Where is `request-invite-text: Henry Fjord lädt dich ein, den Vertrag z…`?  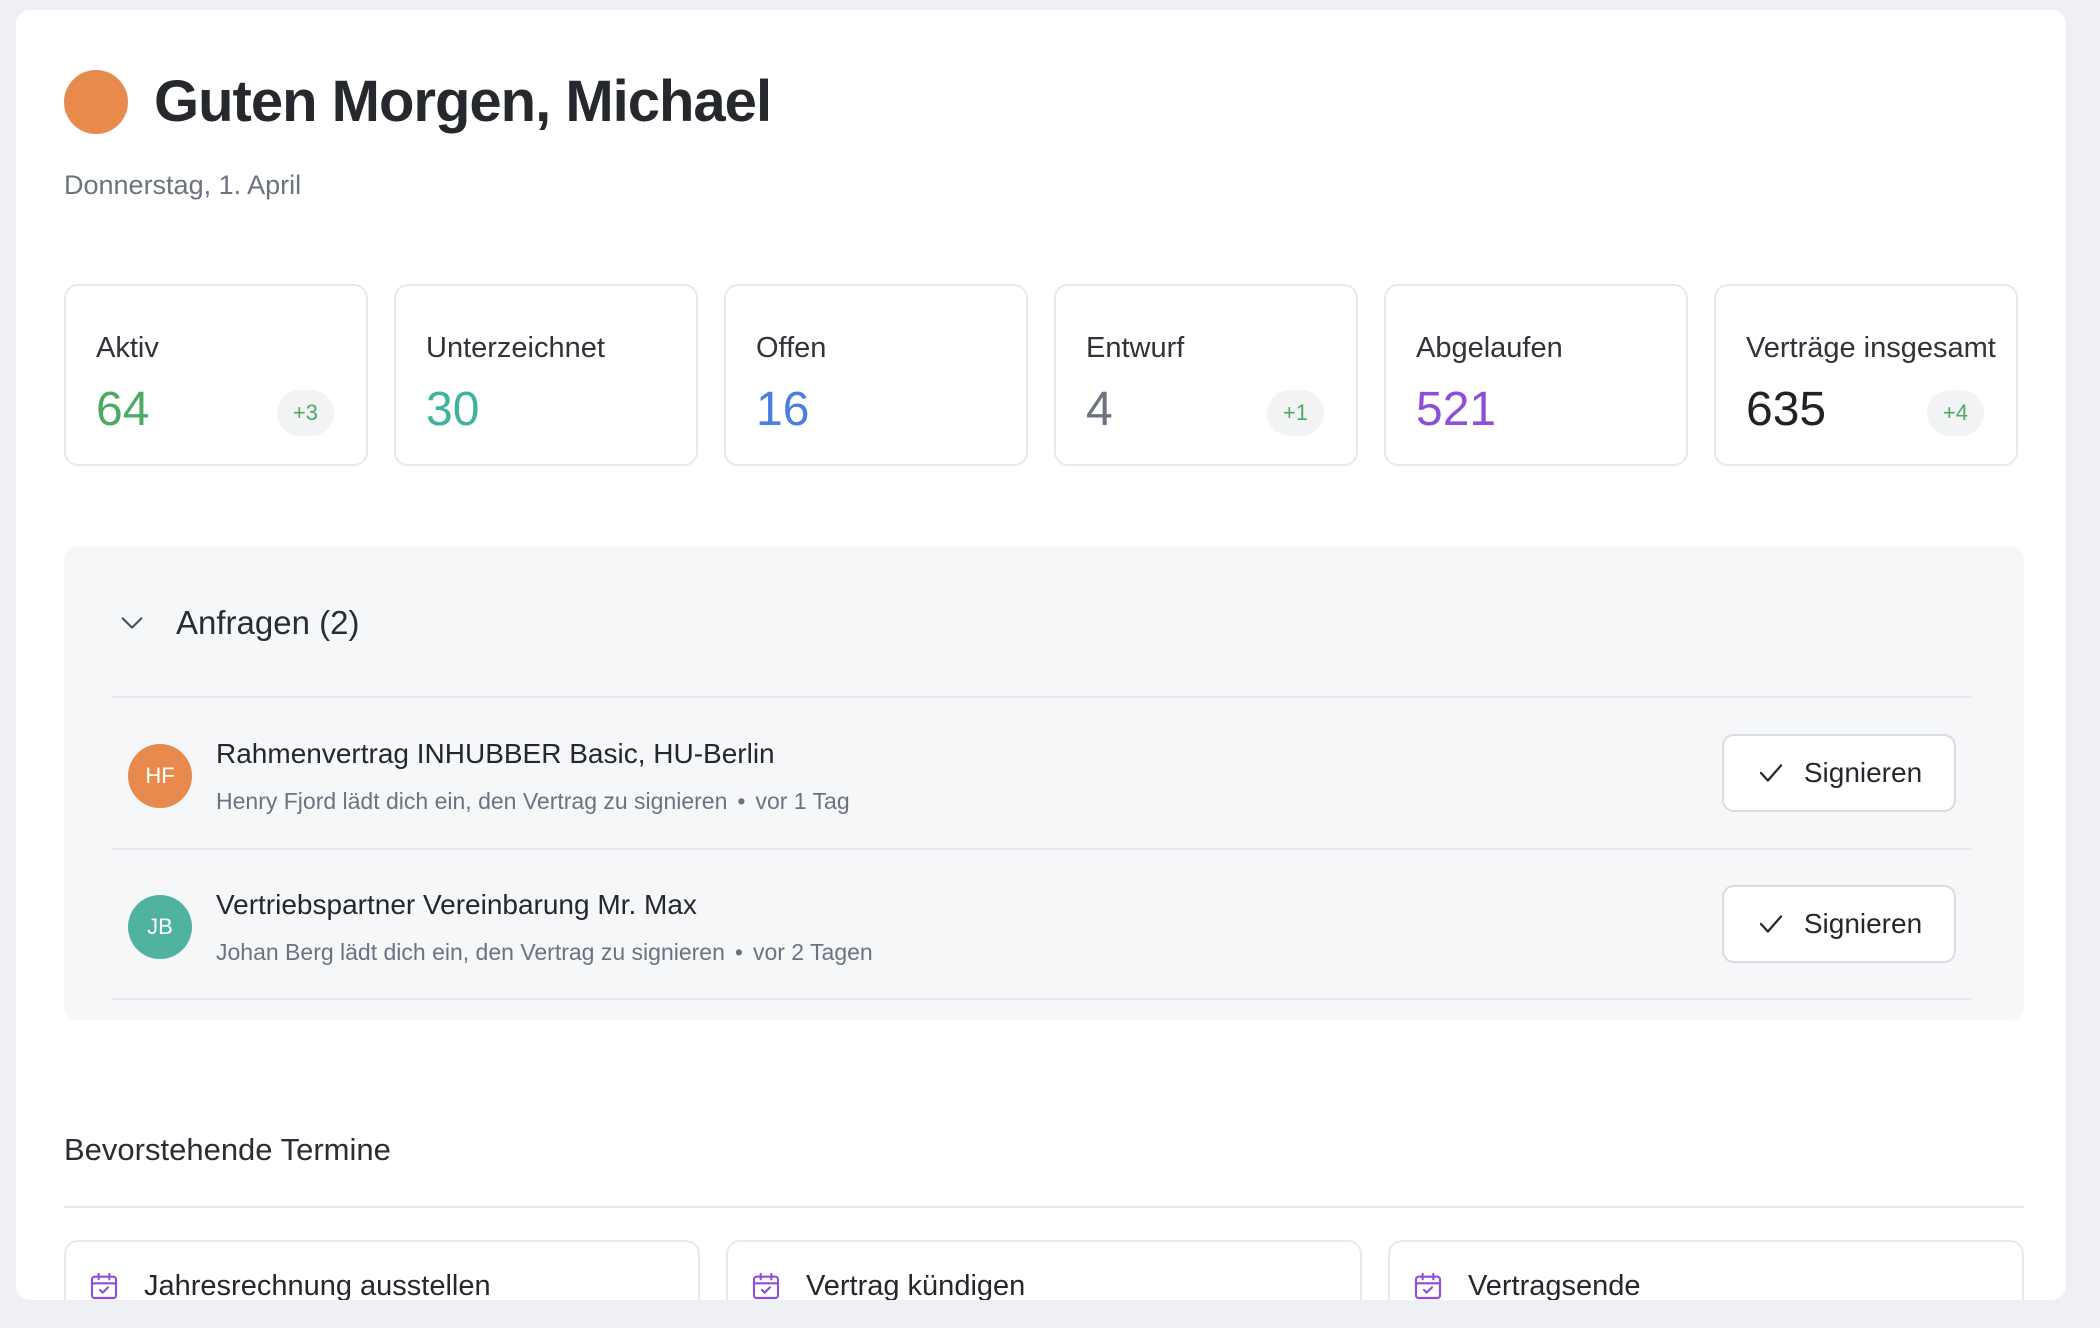 request-invite-text: Henry Fjord lädt dich ein, den Vertrag z… is located at coordinates (472, 801).